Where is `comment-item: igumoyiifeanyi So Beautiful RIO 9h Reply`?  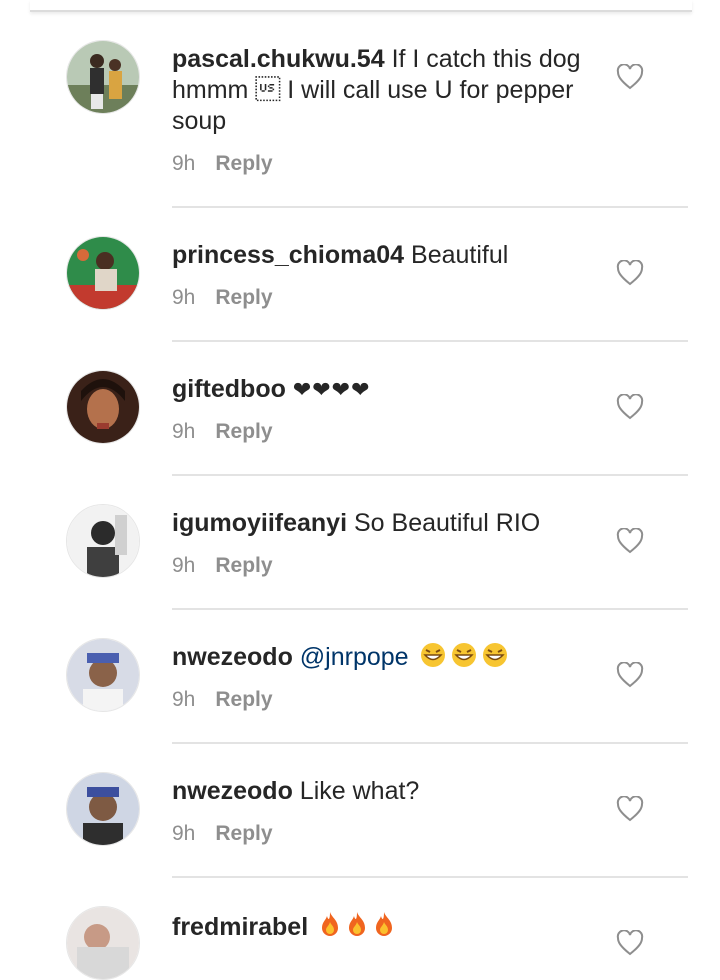
comment-item: igumoyiifeanyi So Beautiful RIO 9h Reply is located at coordinates (361, 556).